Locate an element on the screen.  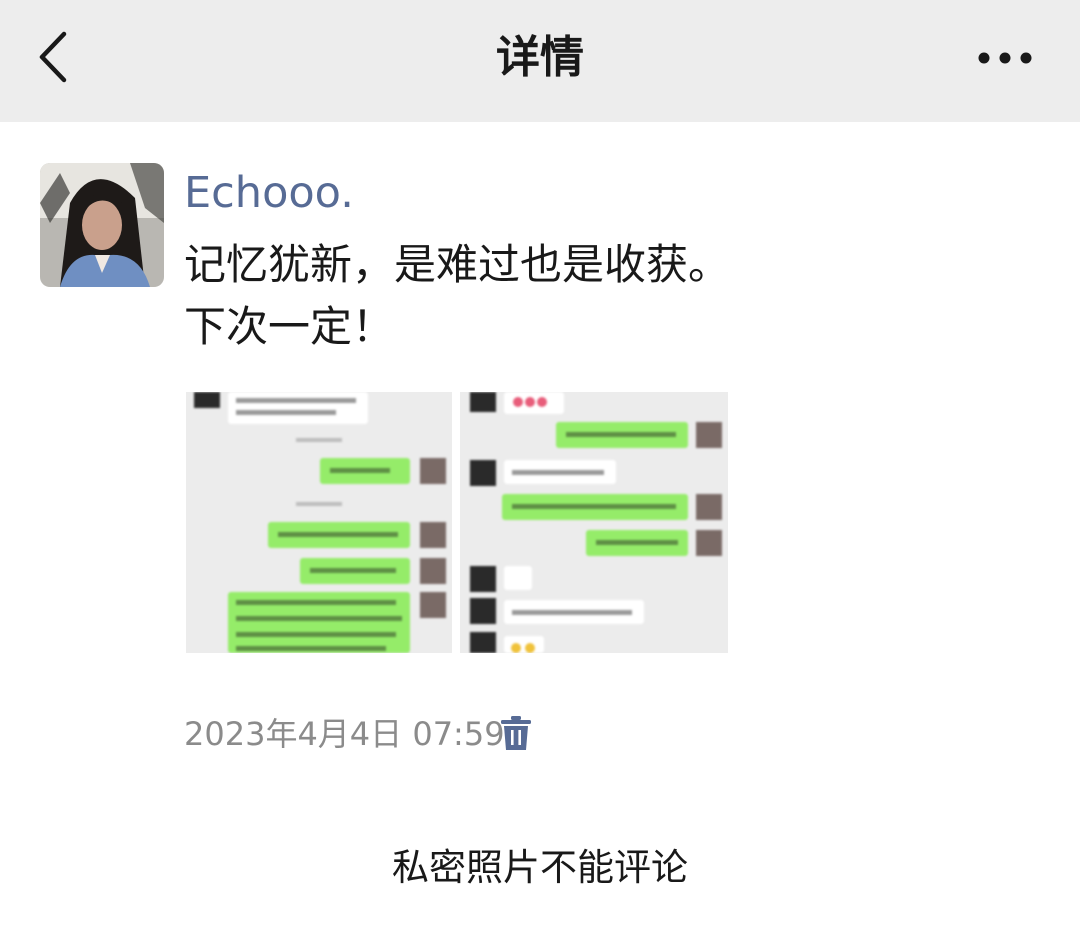
more-dots-icon is located at coordinates (1005, 58).